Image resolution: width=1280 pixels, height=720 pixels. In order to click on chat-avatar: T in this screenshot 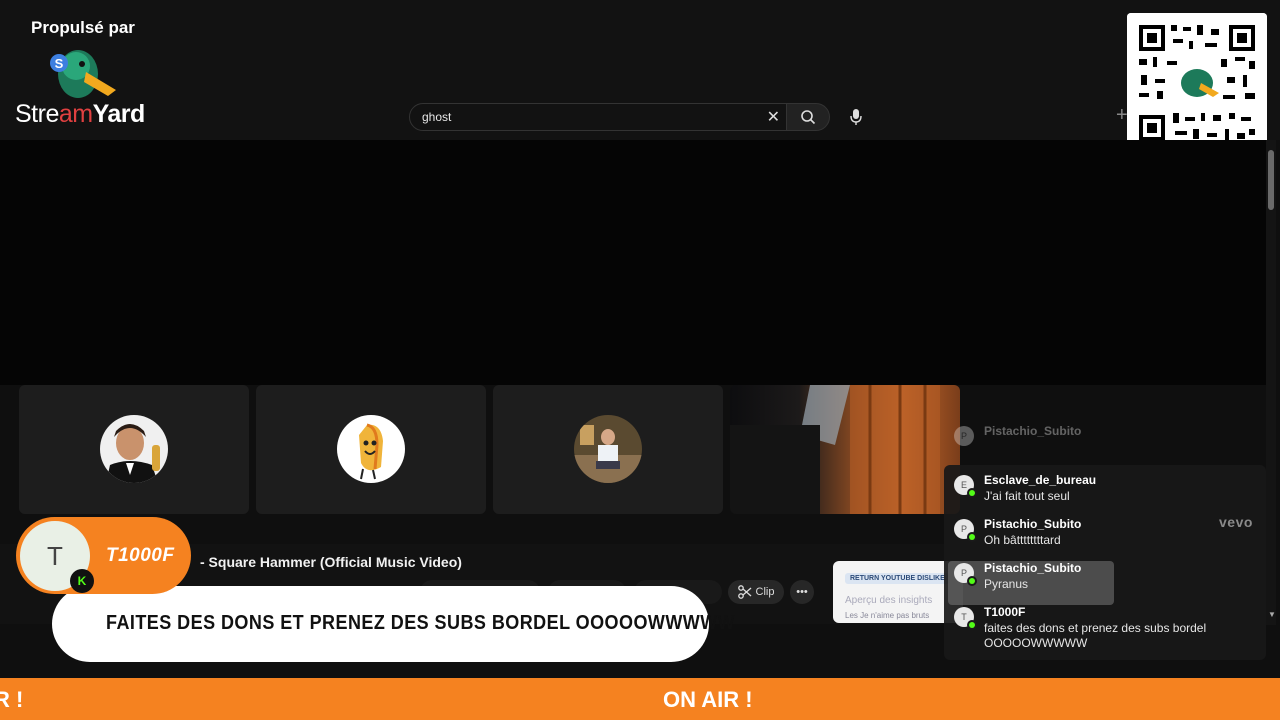, I will do `click(965, 618)`.